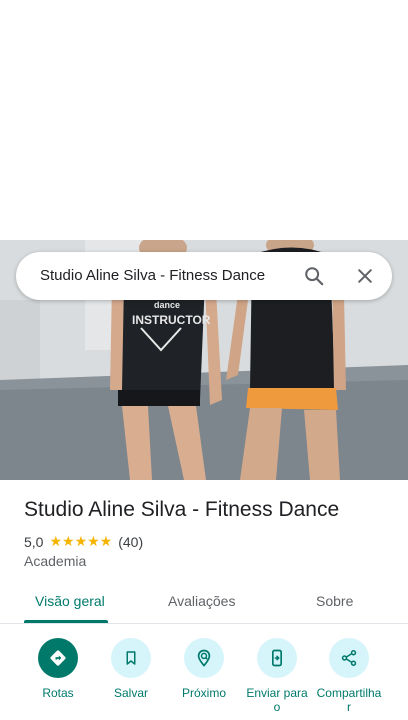 Image resolution: width=408 pixels, height=720 pixels. Describe the element at coordinates (203, 693) in the screenshot. I see `nearby-label: Próximo` at that location.